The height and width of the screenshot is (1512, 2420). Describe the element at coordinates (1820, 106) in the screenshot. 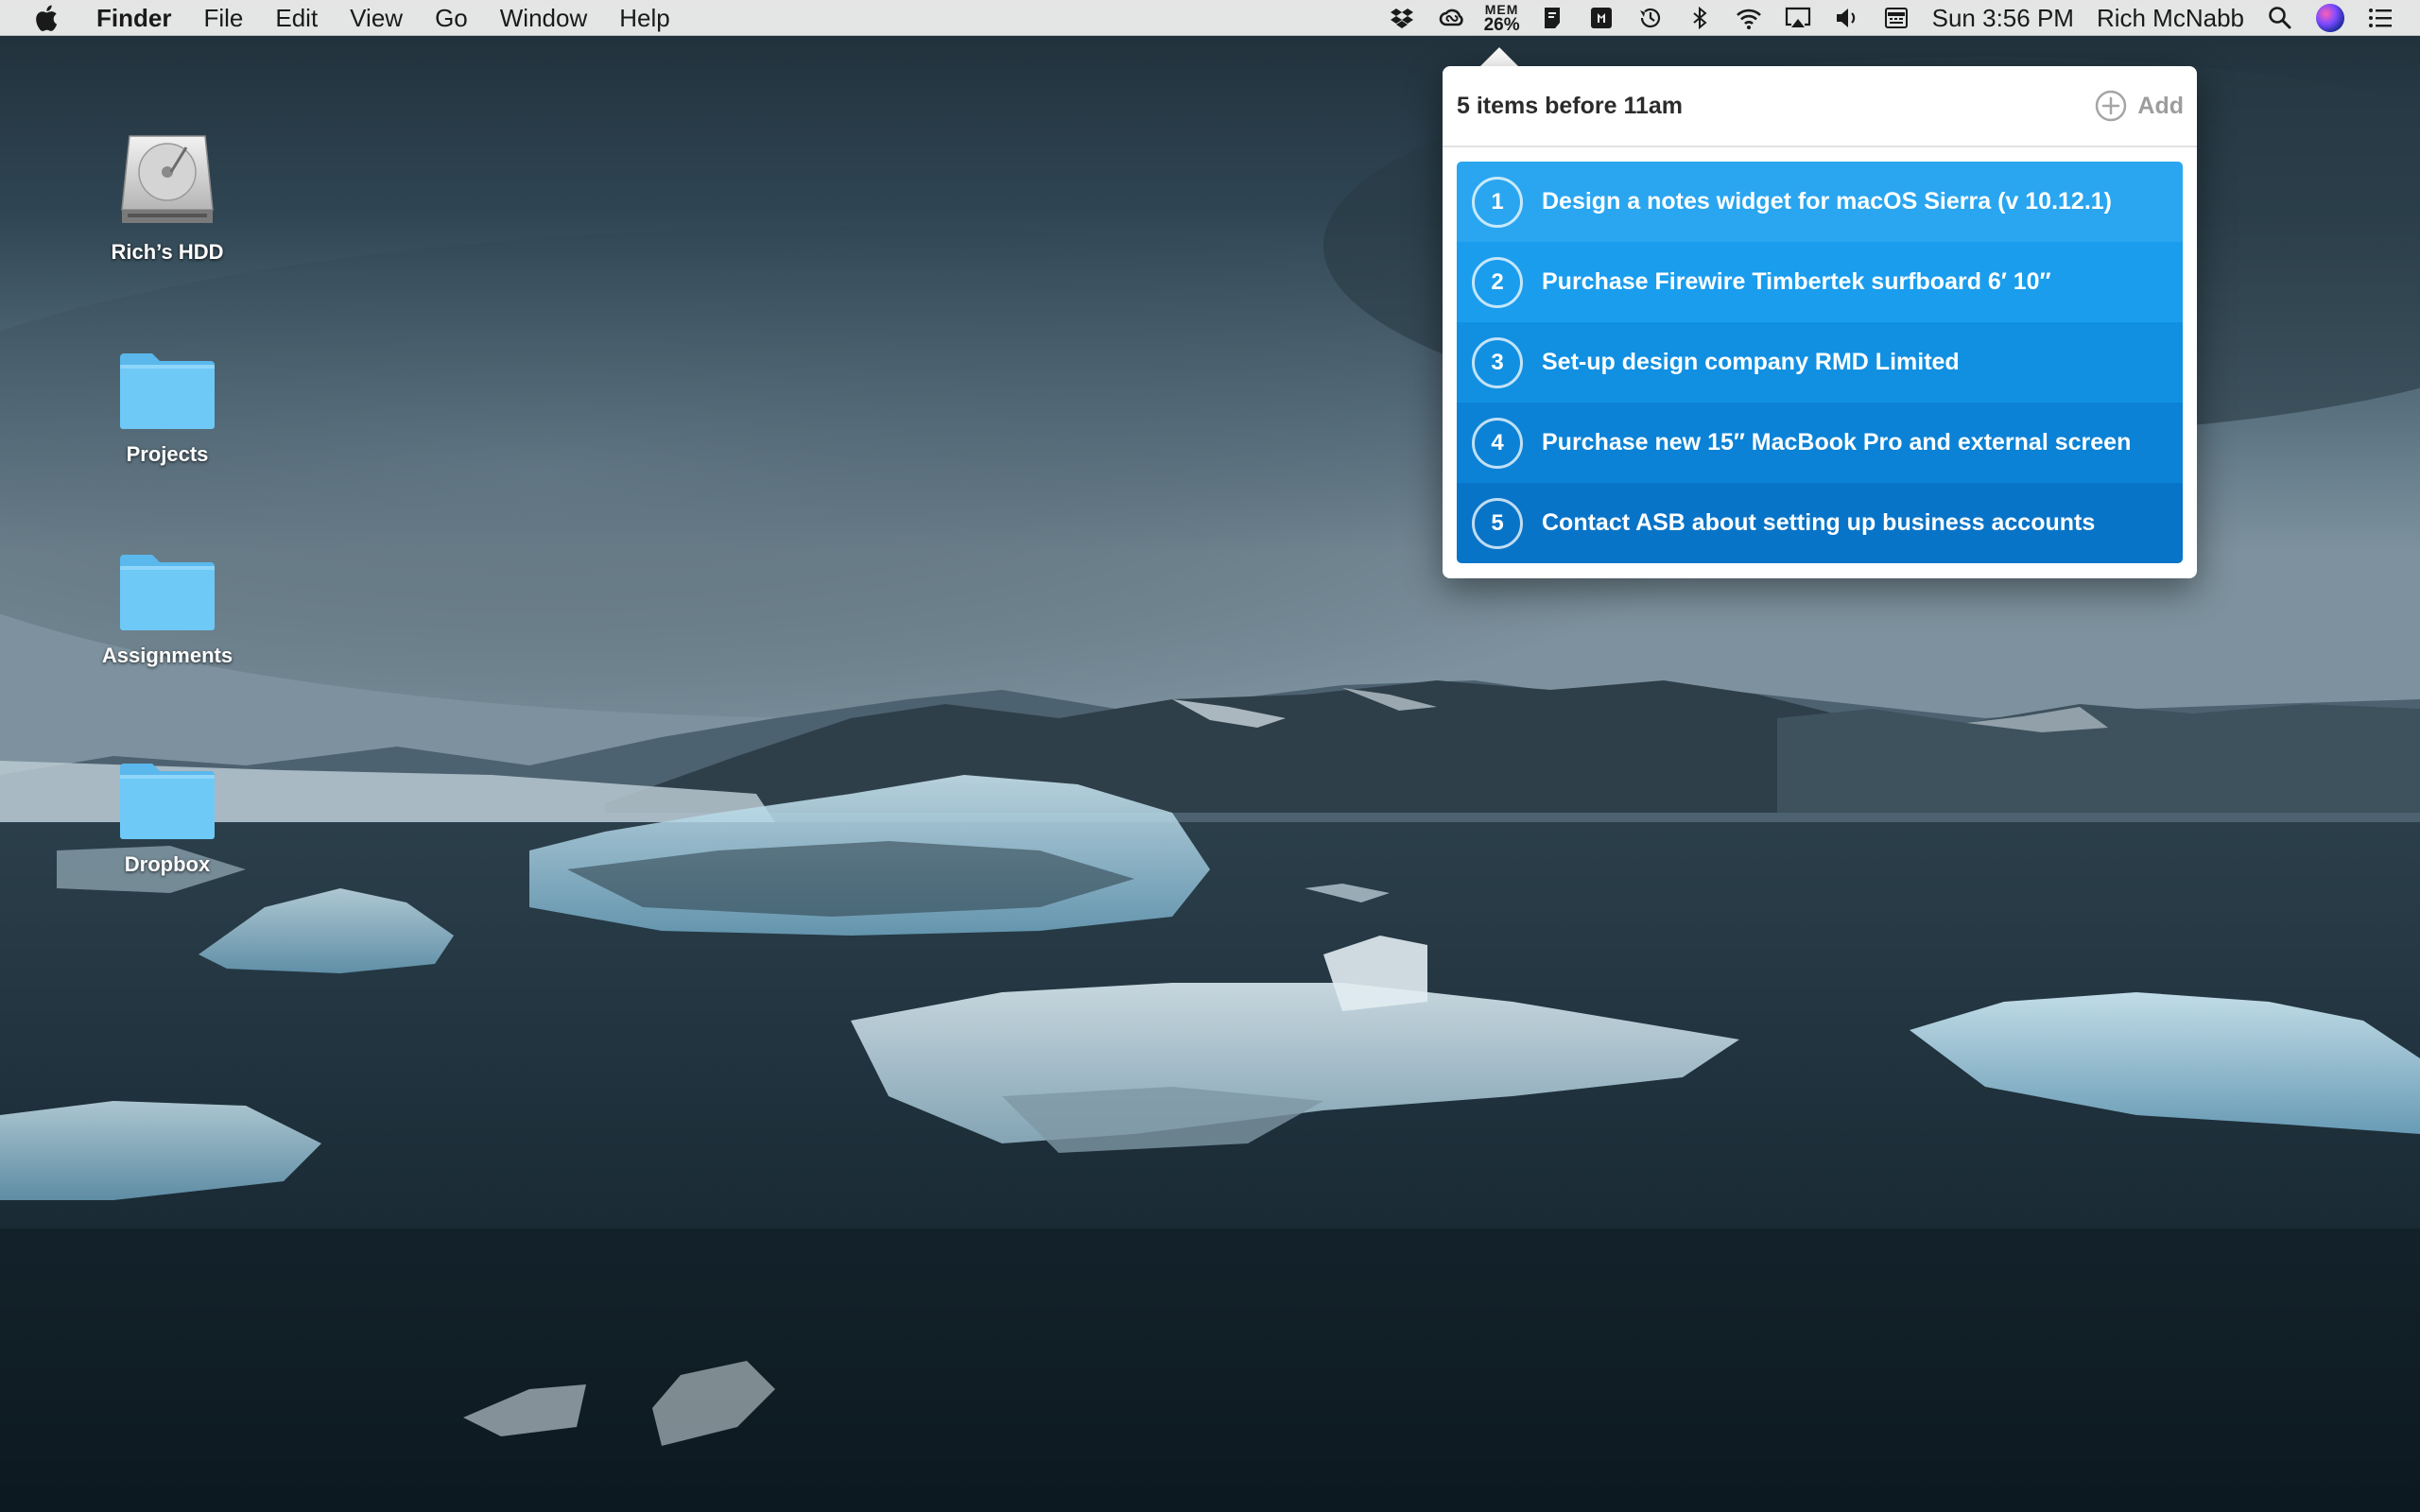

I see `popover-header: 5 items before 11am Add` at that location.